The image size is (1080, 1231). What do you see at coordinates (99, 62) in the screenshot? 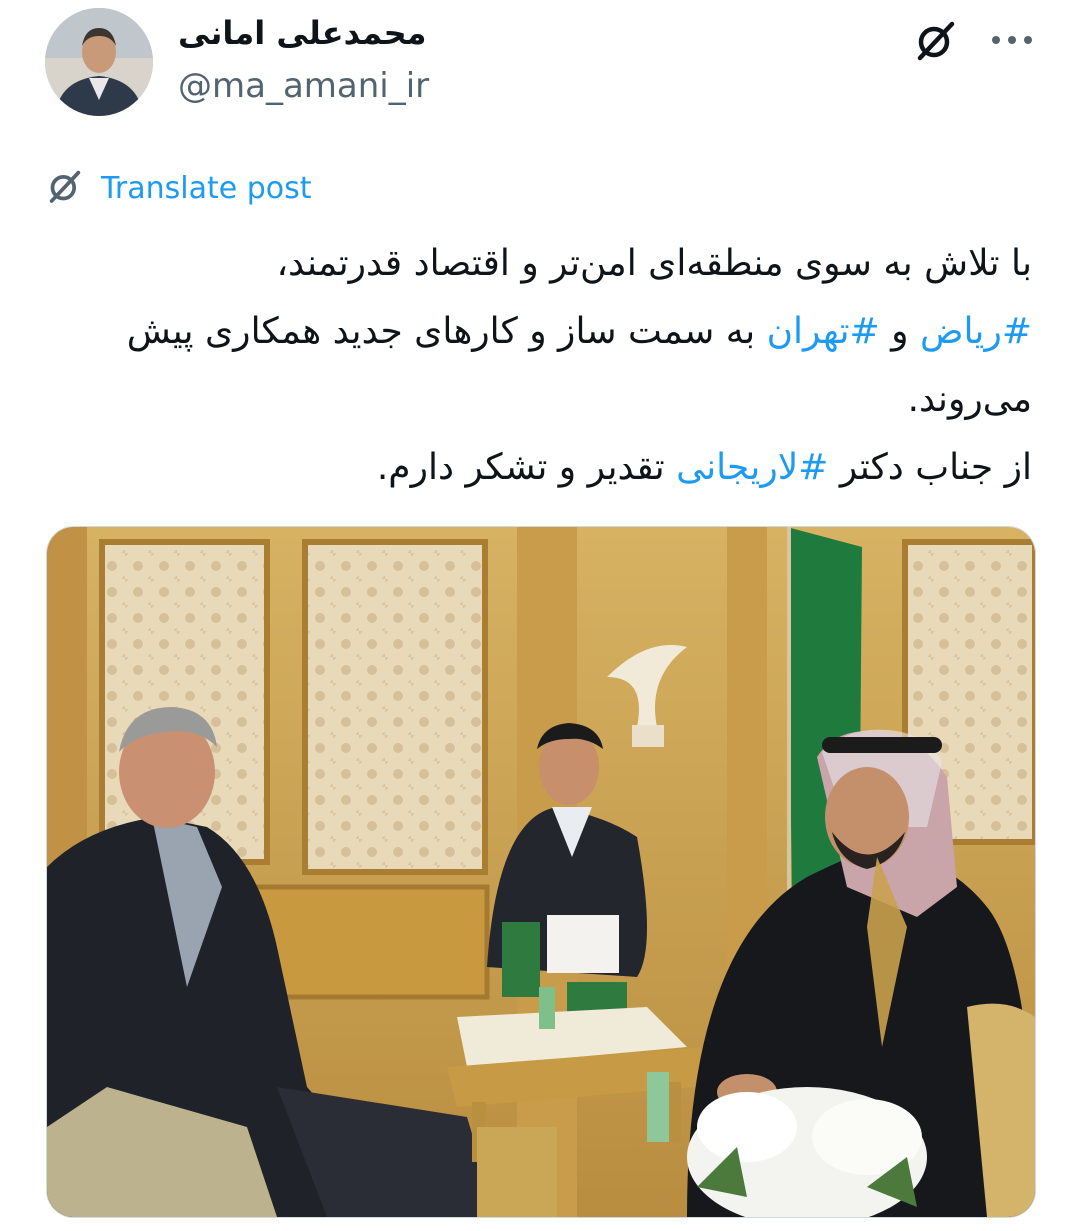
I see `author-avatar` at bounding box center [99, 62].